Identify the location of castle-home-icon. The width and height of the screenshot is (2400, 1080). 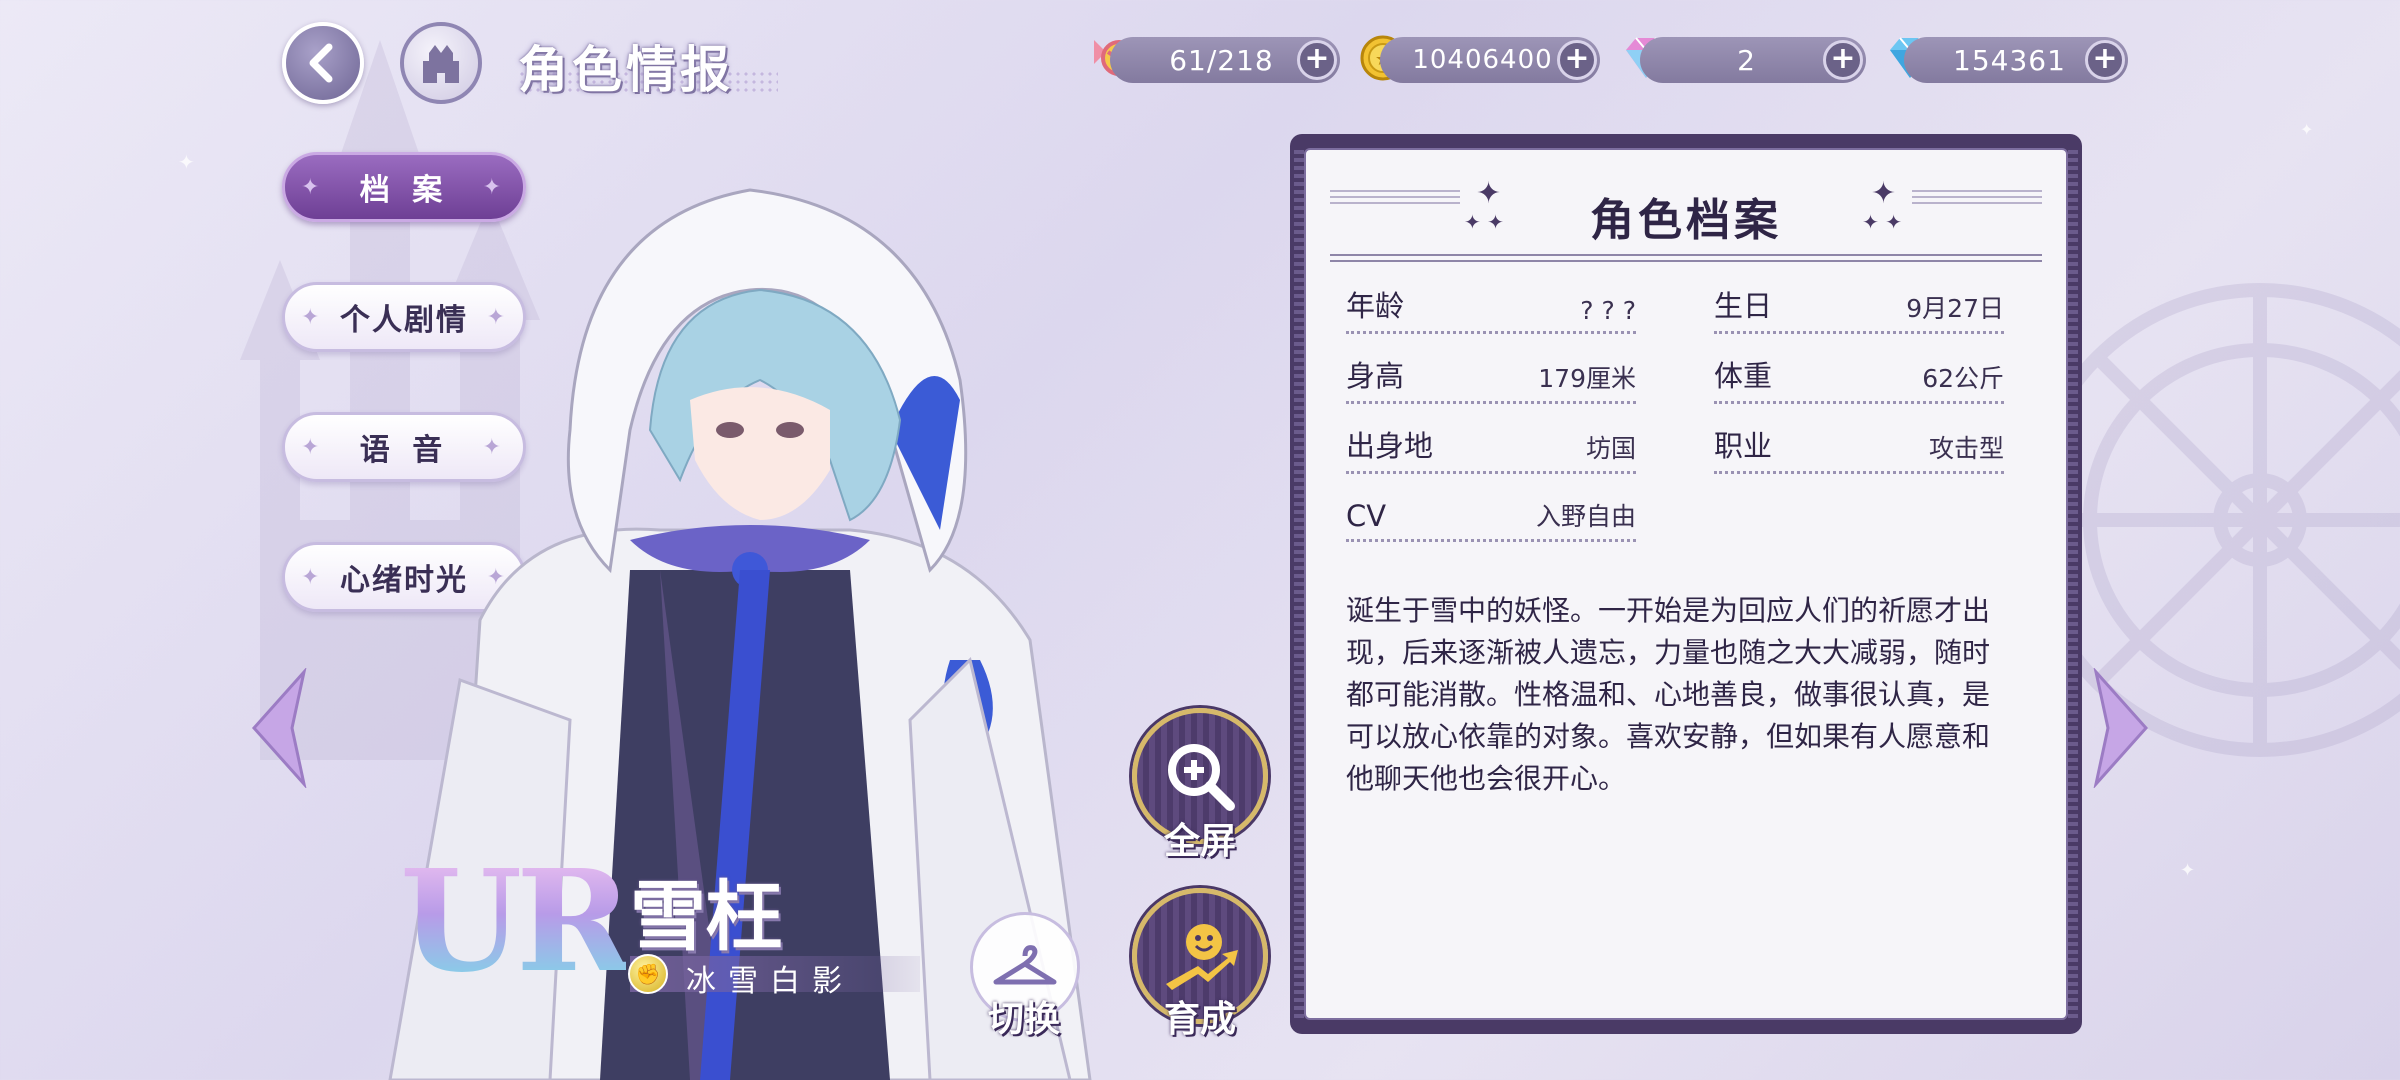
(441, 64).